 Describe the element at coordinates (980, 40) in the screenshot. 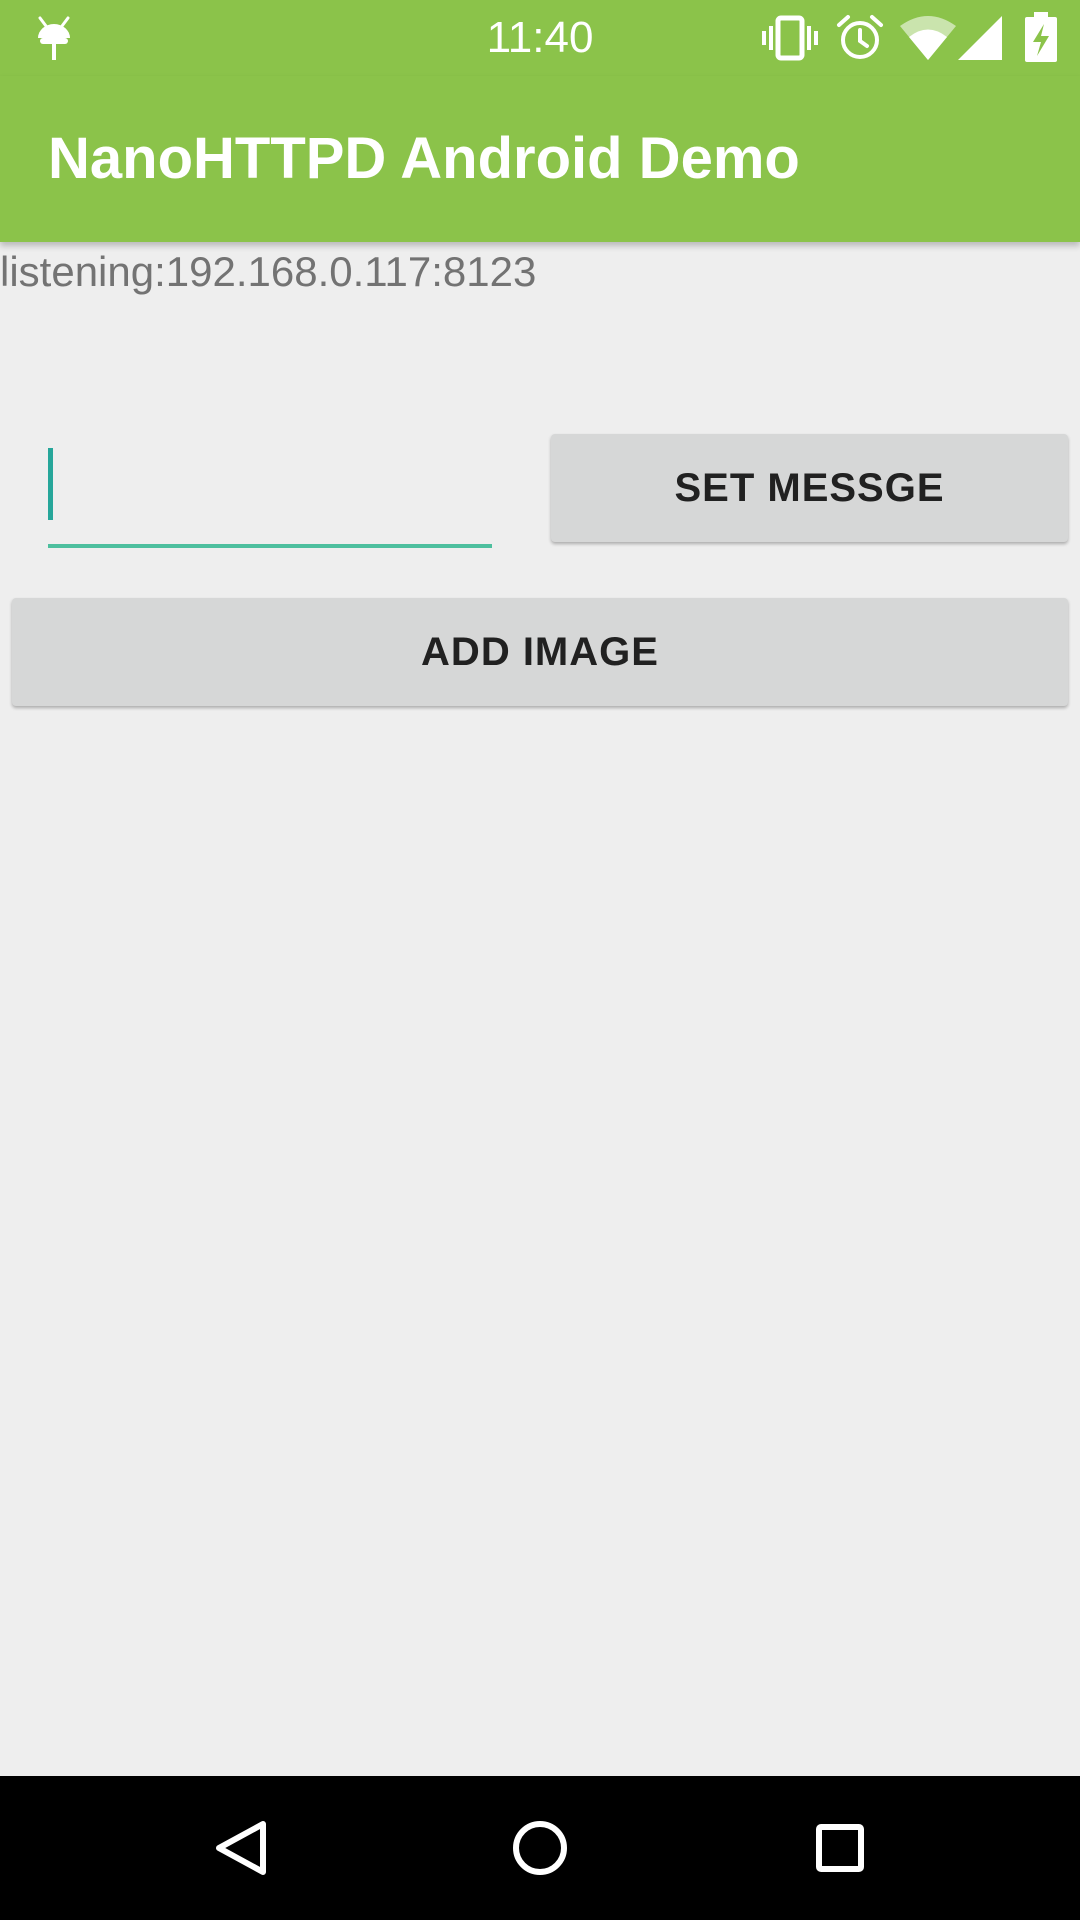

I see `cell-signal-icon` at that location.